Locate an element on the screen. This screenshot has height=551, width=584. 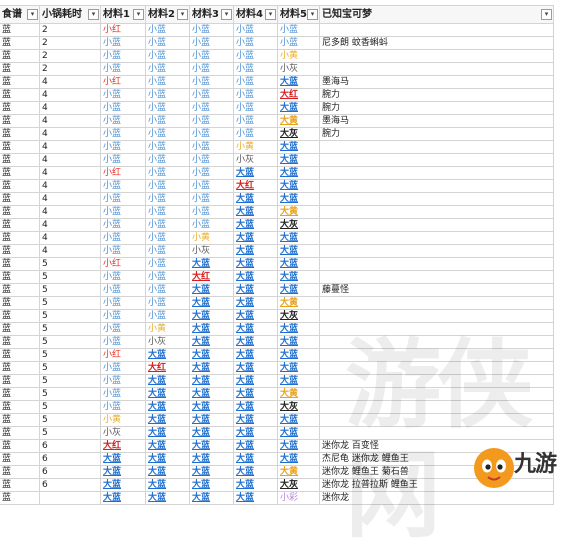
material-1-cell: 大红 is located at coordinates (123, 446).